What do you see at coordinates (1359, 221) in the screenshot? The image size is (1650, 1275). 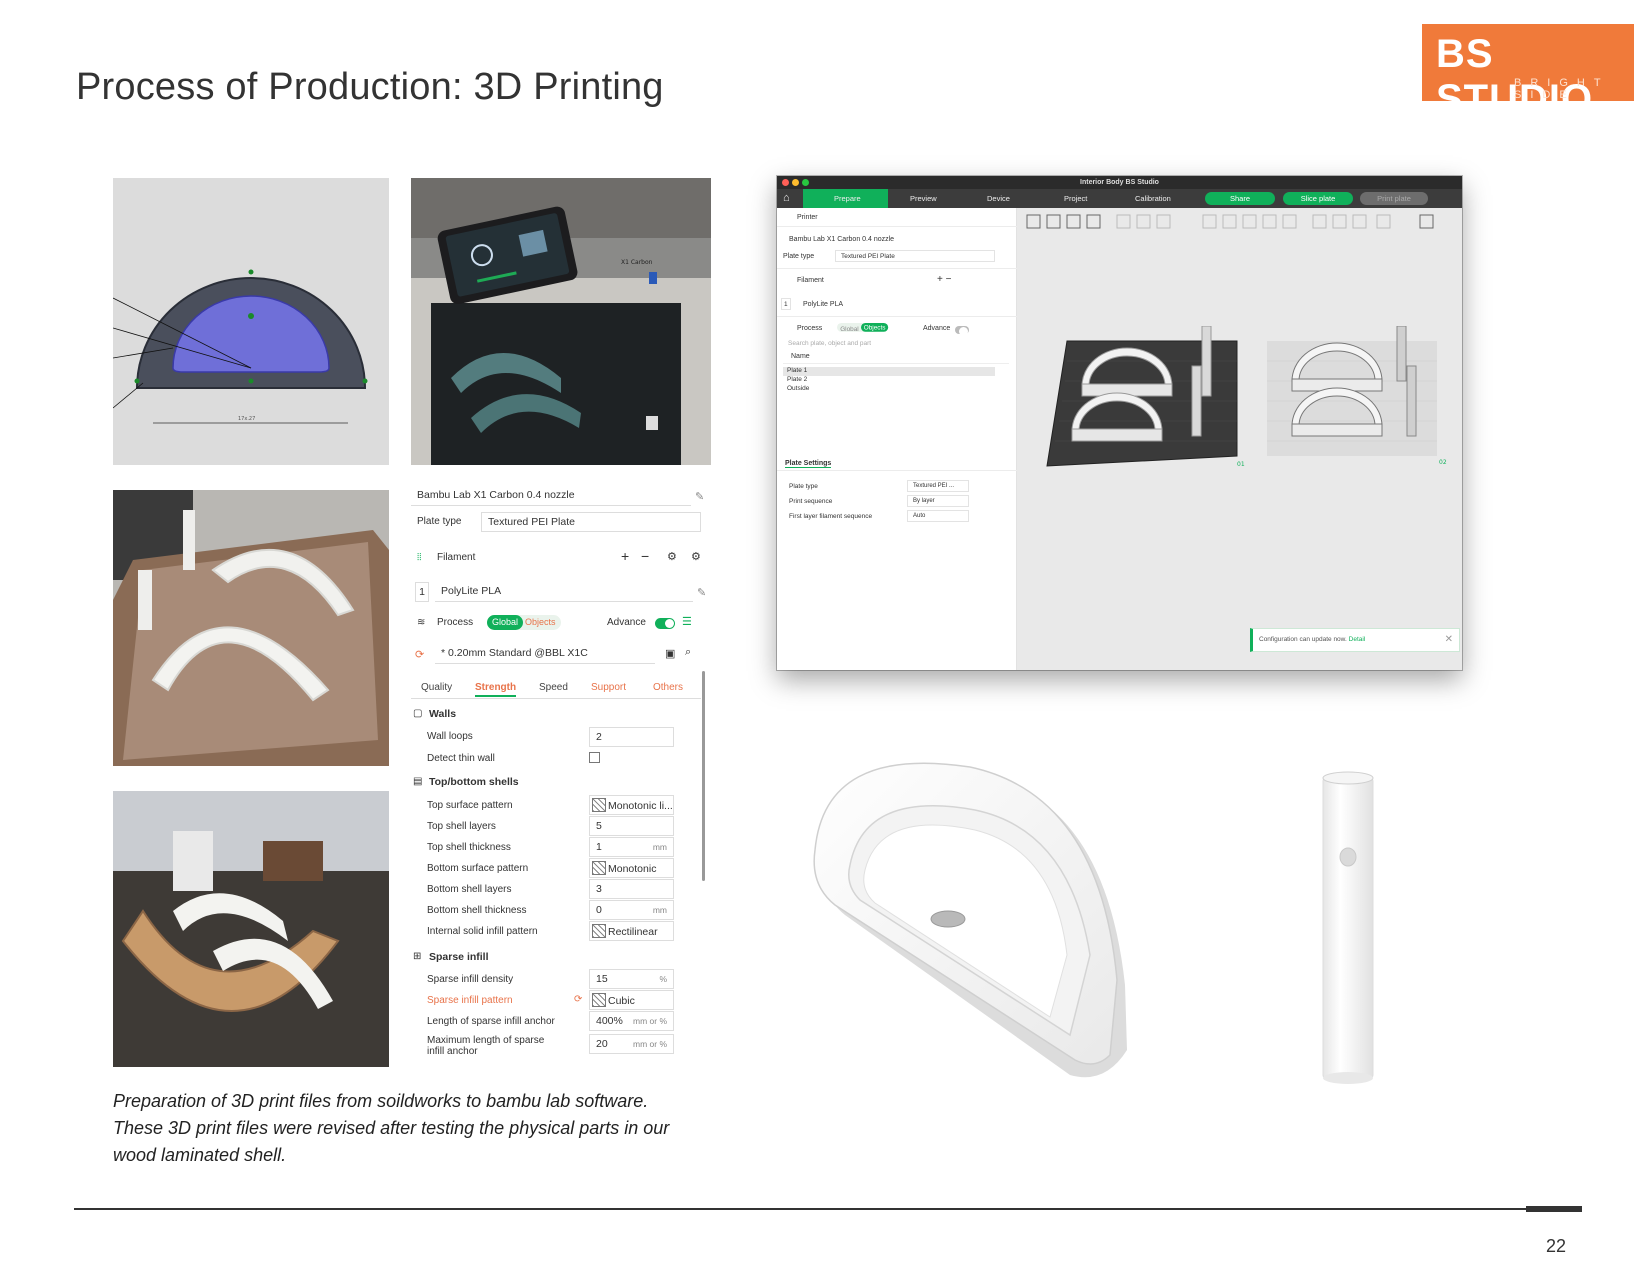 I see `svg-icon` at bounding box center [1359, 221].